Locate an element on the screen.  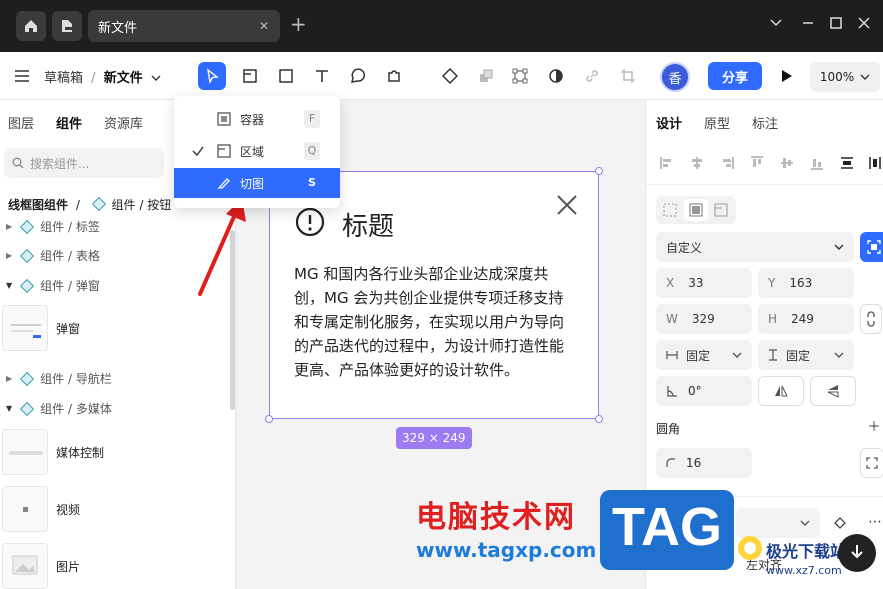
breadcrumb-current: 新文件 is located at coordinates (123, 78).